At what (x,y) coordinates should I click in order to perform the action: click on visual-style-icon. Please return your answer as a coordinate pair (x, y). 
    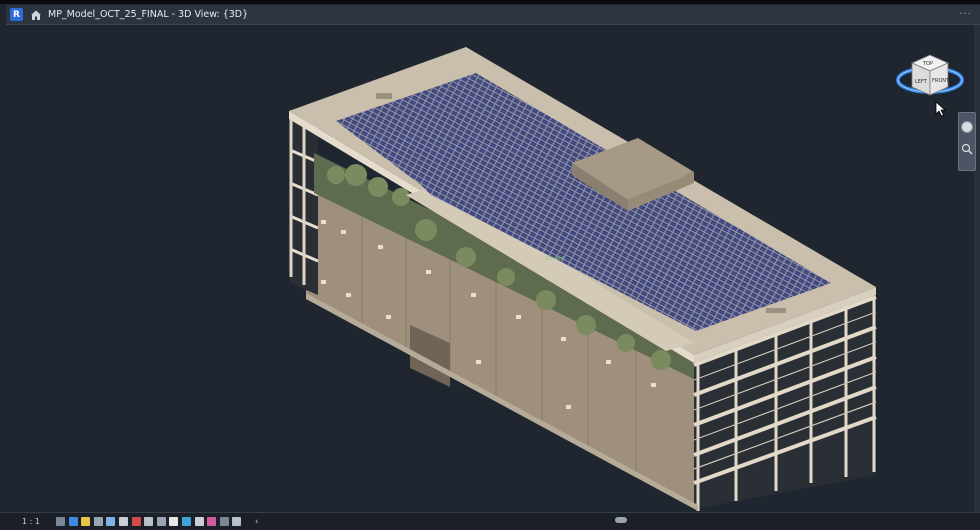
    Looking at the image, I should click on (73, 521).